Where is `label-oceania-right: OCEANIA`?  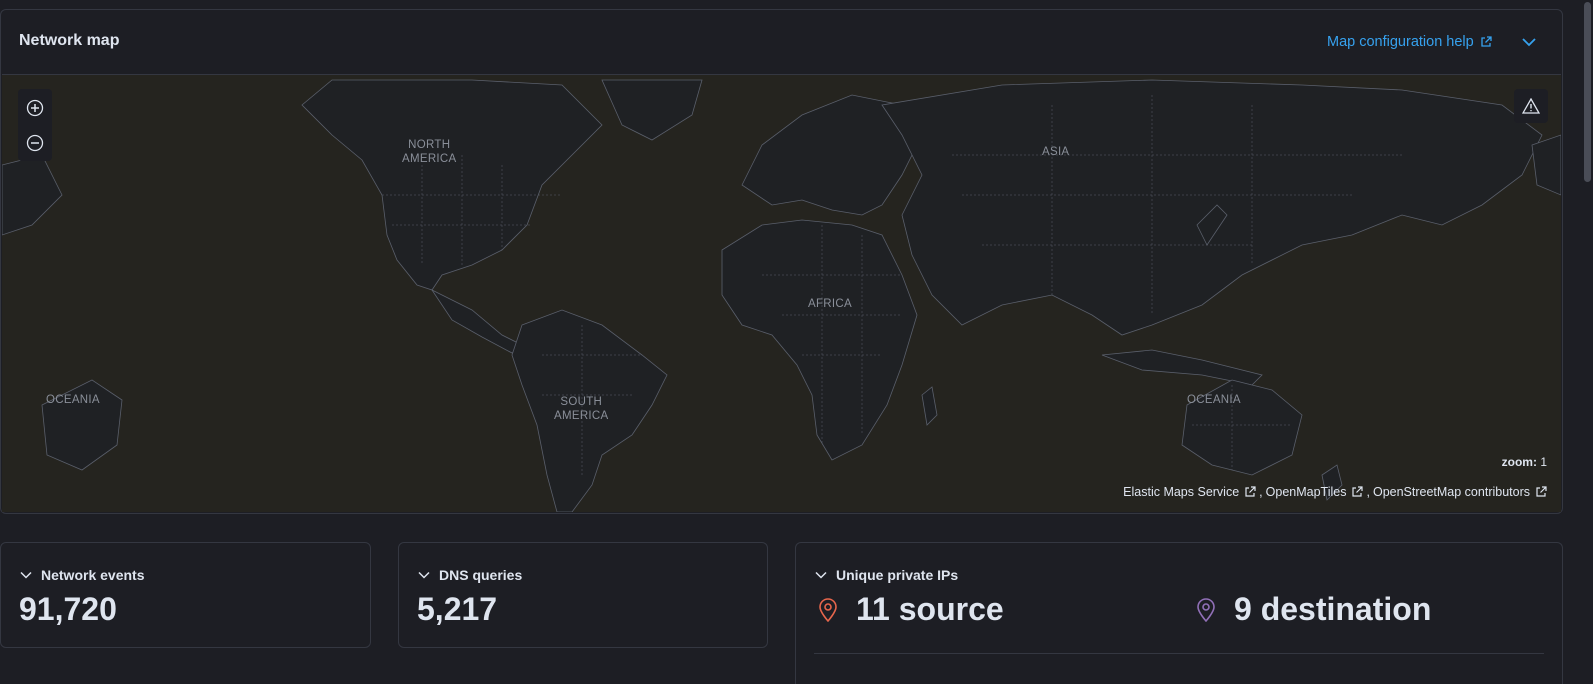 label-oceania-right: OCEANIA is located at coordinates (1214, 400).